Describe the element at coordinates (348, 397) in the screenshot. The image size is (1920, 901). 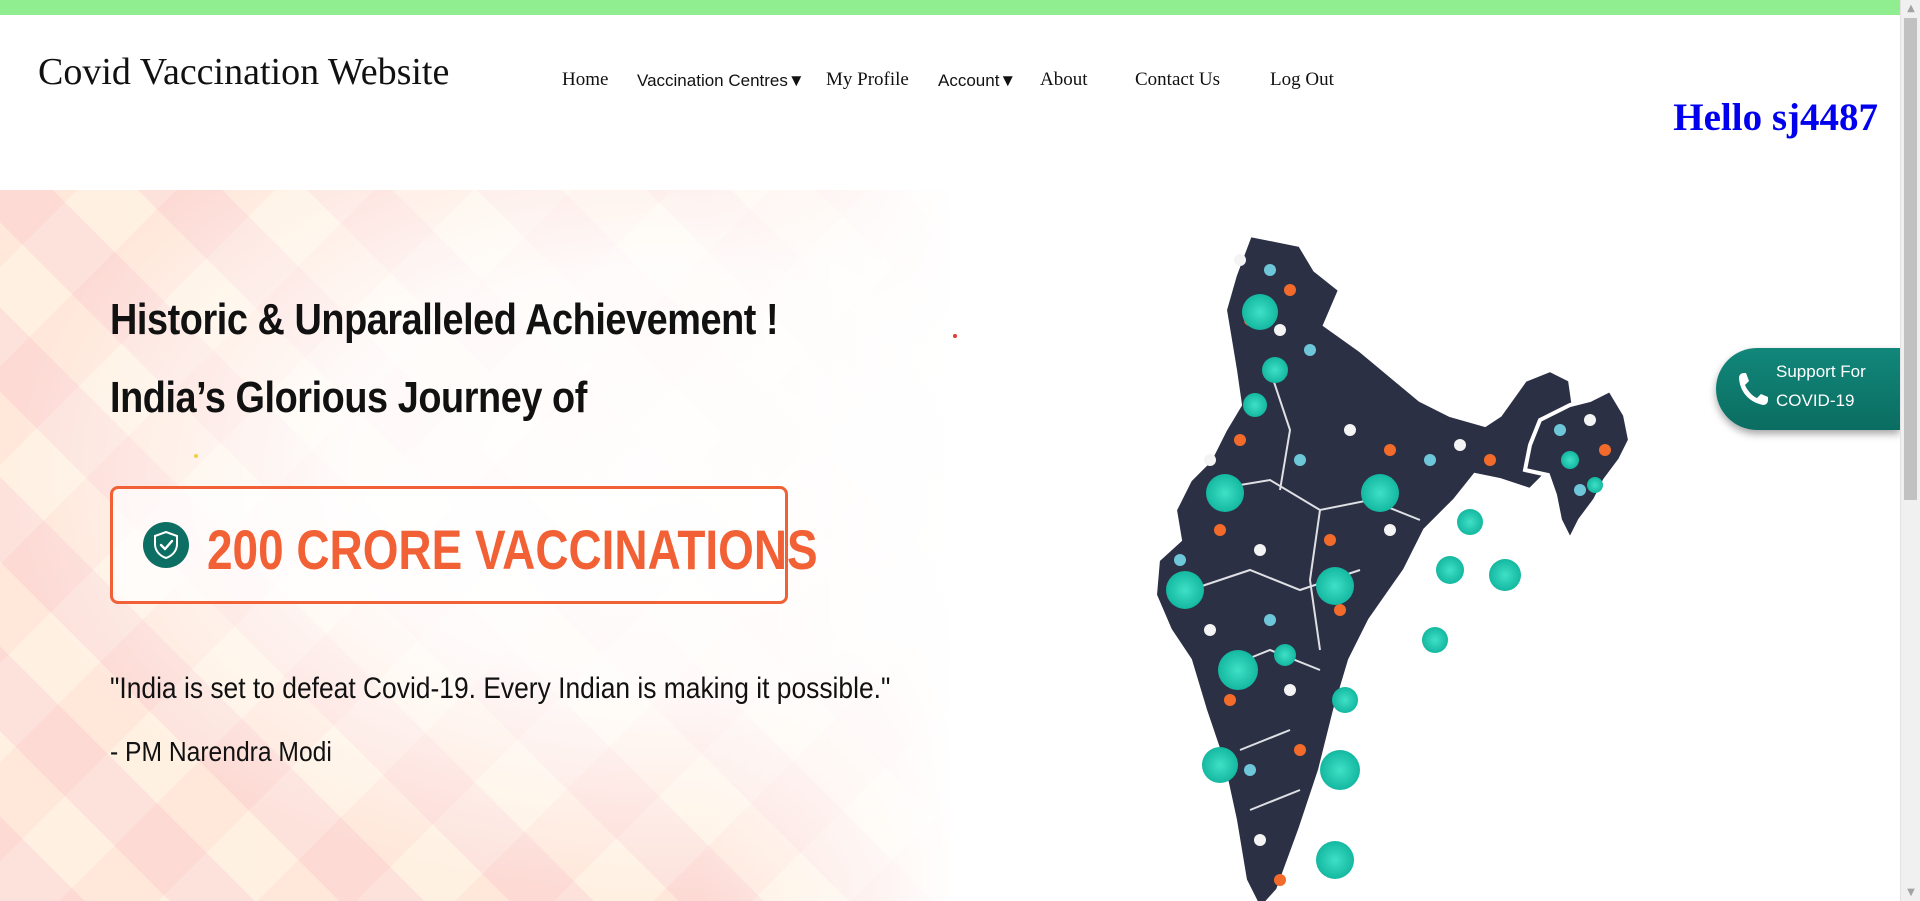
I see `hero-subheadline: India’s Glorious Journey of` at that location.